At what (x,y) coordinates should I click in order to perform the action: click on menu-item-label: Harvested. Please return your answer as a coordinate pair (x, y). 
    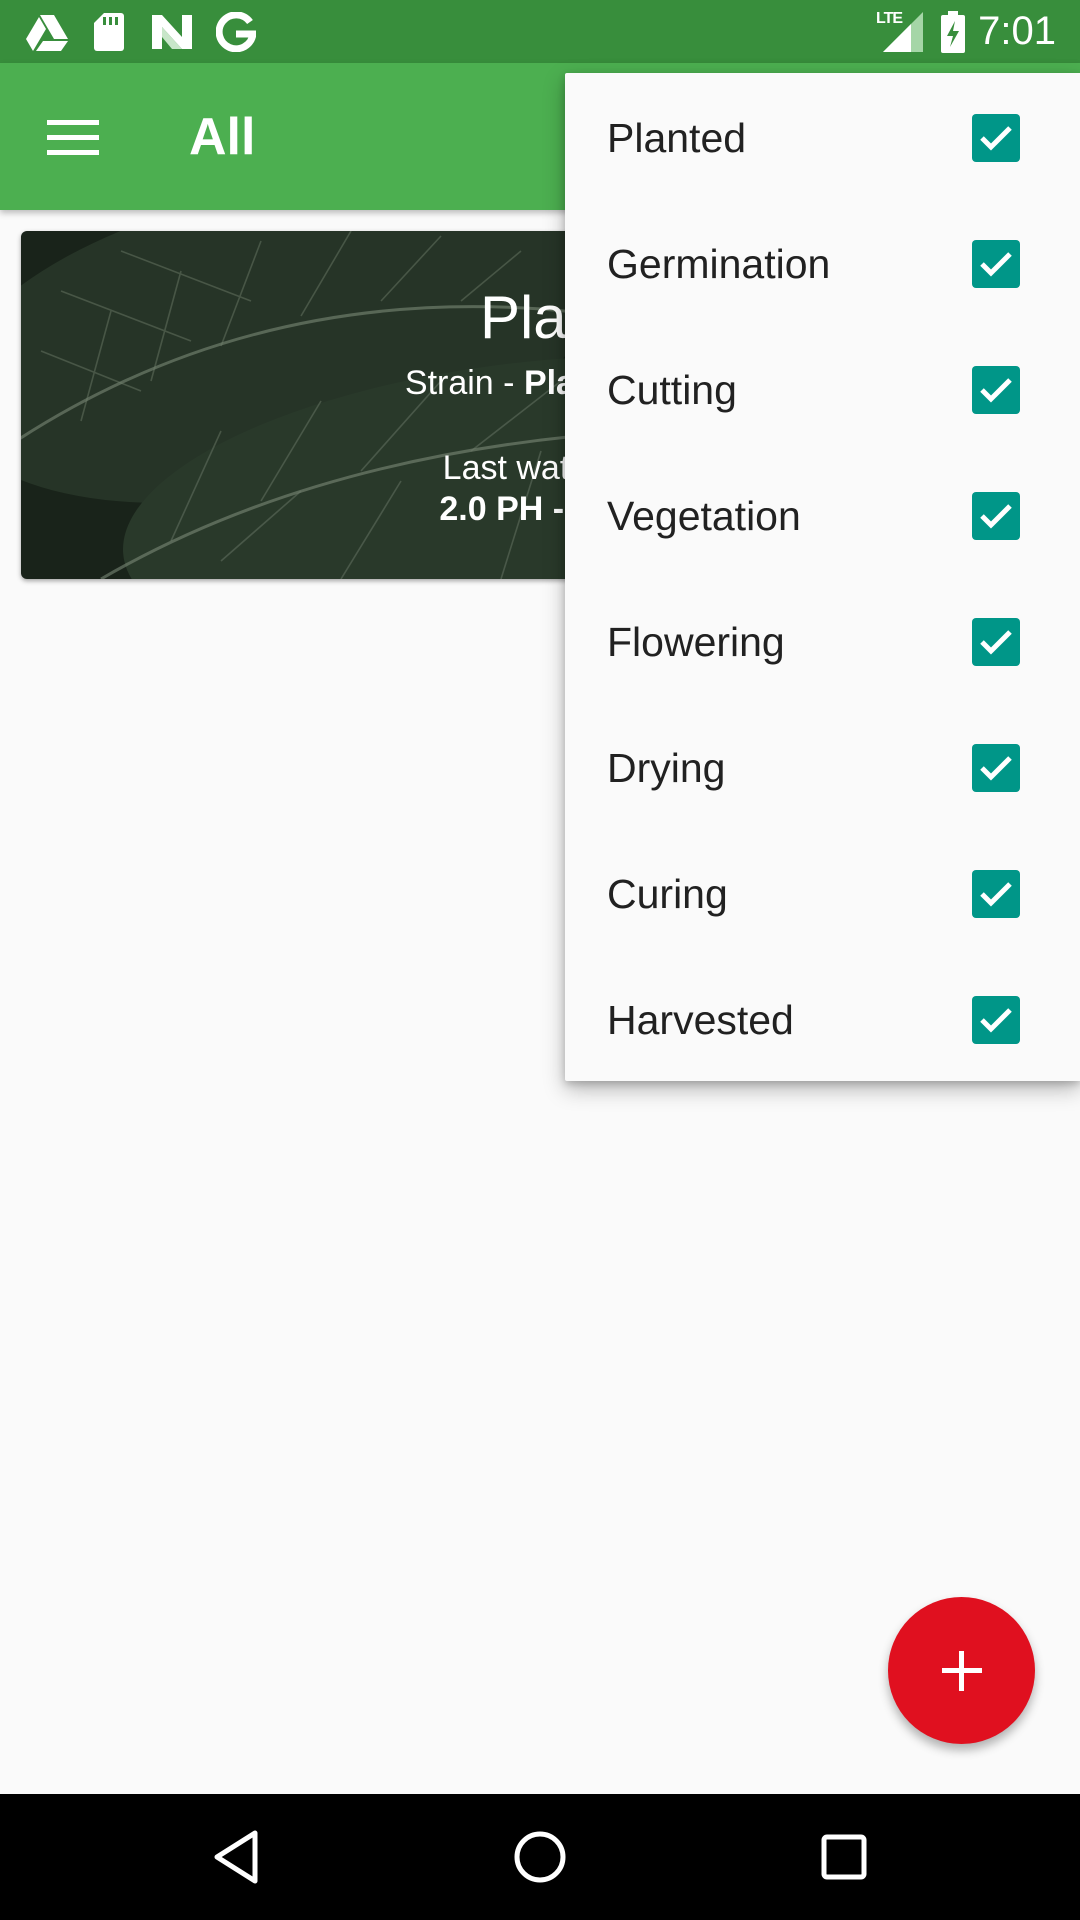
    Looking at the image, I should click on (700, 1020).